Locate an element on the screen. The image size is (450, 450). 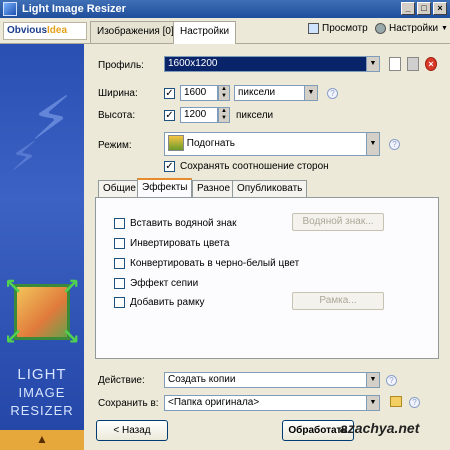
lightning-bolt-icon: ⚡ is located at coordinates (24, 157).